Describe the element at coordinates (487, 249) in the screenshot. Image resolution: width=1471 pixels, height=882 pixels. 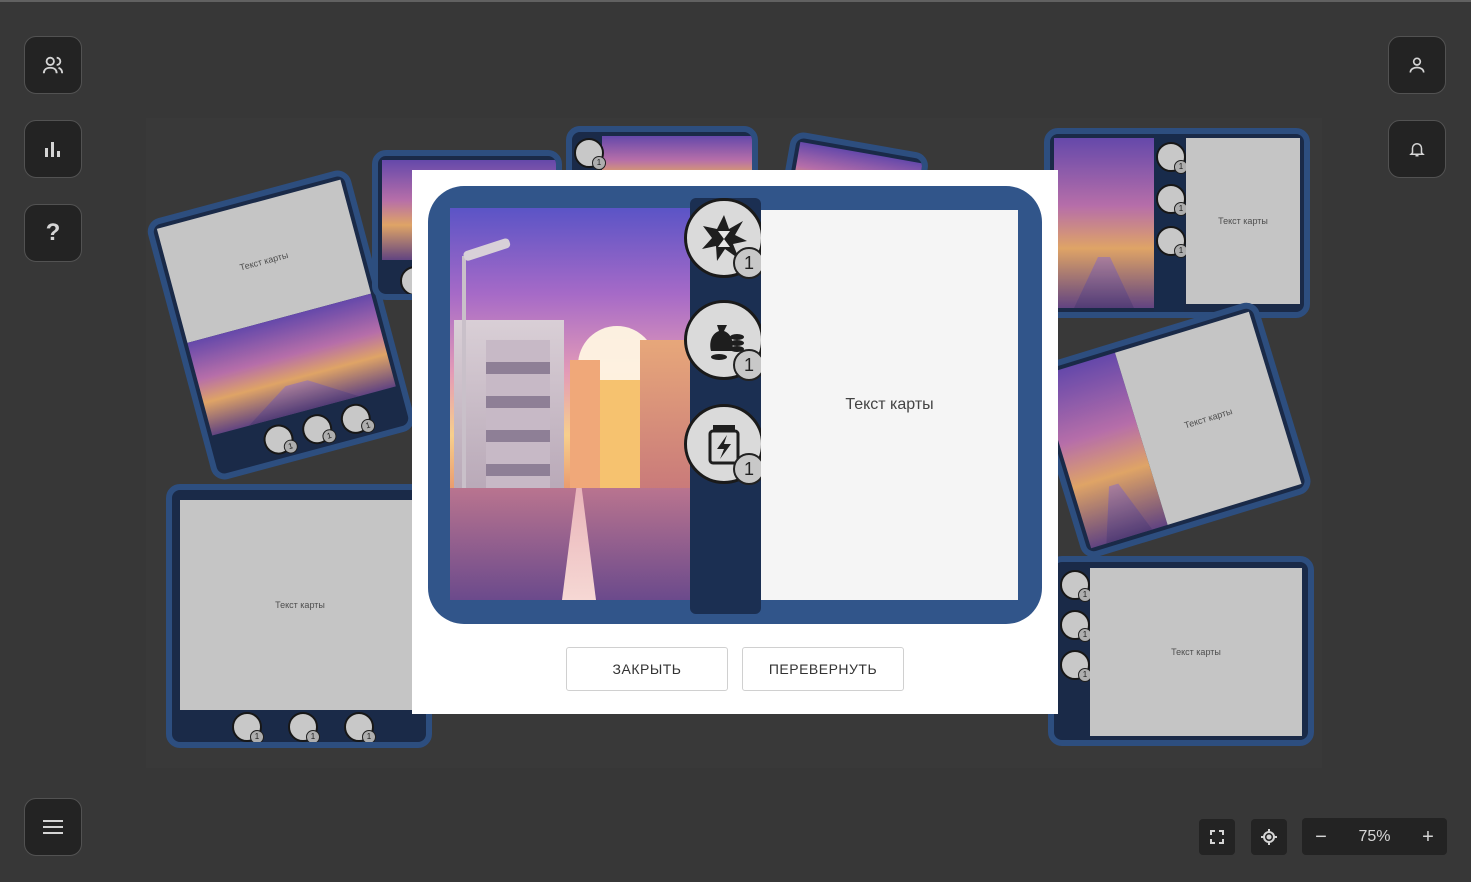
I see `street-lamp-head` at that location.